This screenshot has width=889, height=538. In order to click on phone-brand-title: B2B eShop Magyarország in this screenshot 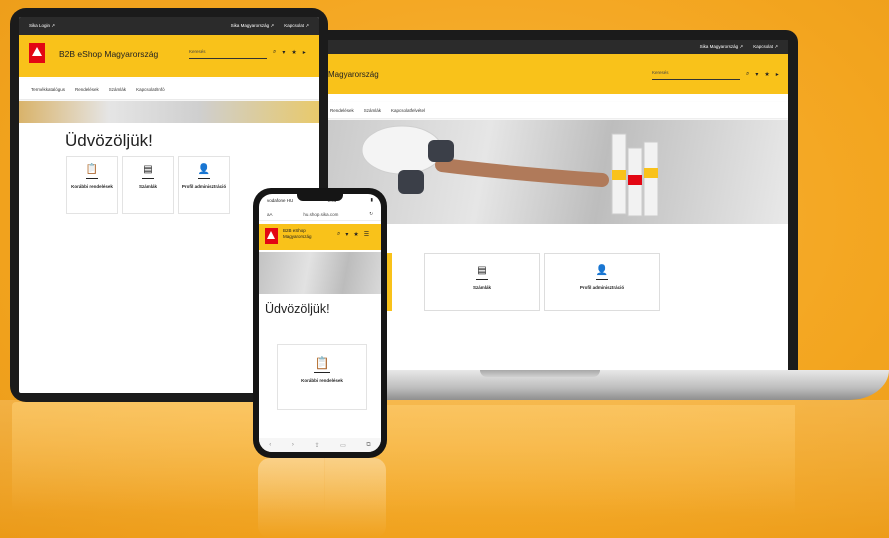, I will do `click(297, 234)`.